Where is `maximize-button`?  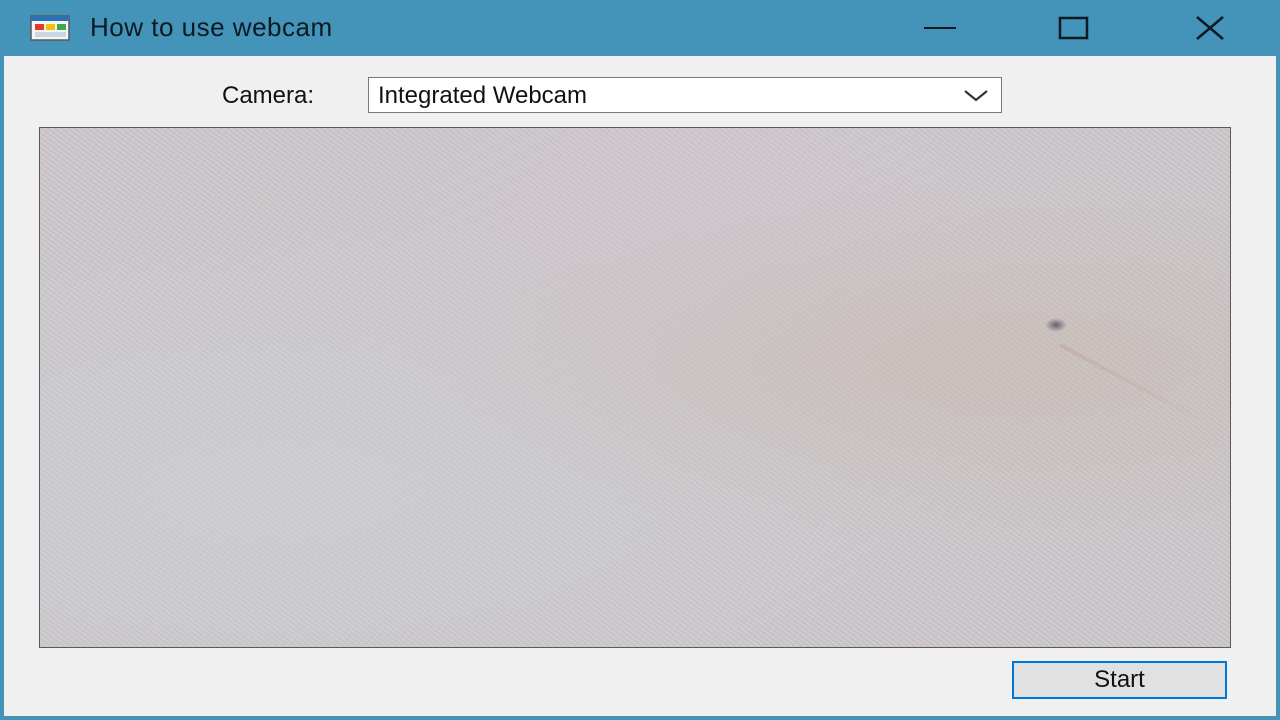
maximize-button is located at coordinates (1074, 28).